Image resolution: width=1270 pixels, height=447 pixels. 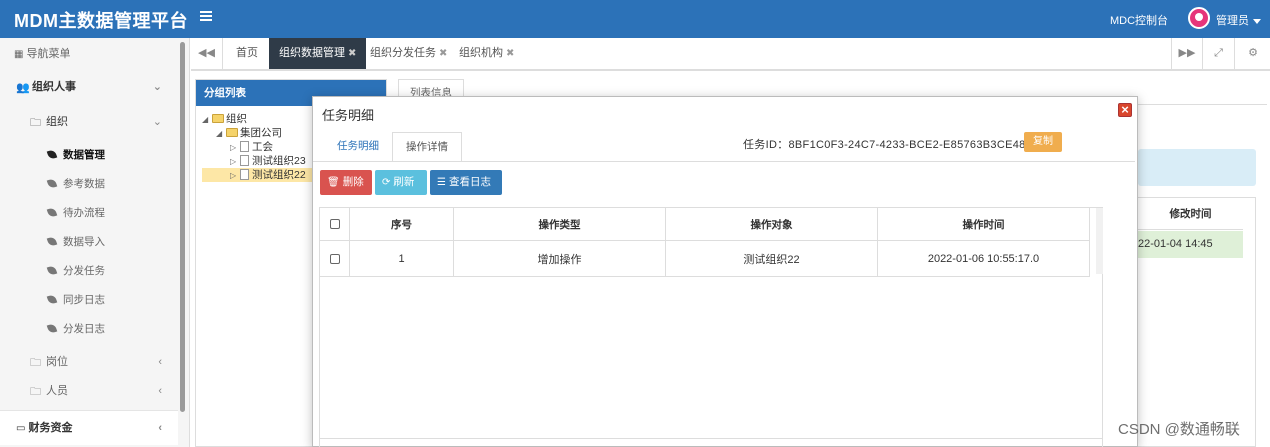 What do you see at coordinates (89, 329) in the screenshot?
I see `sidebar-item-dispatch-log: 分发日志` at bounding box center [89, 329].